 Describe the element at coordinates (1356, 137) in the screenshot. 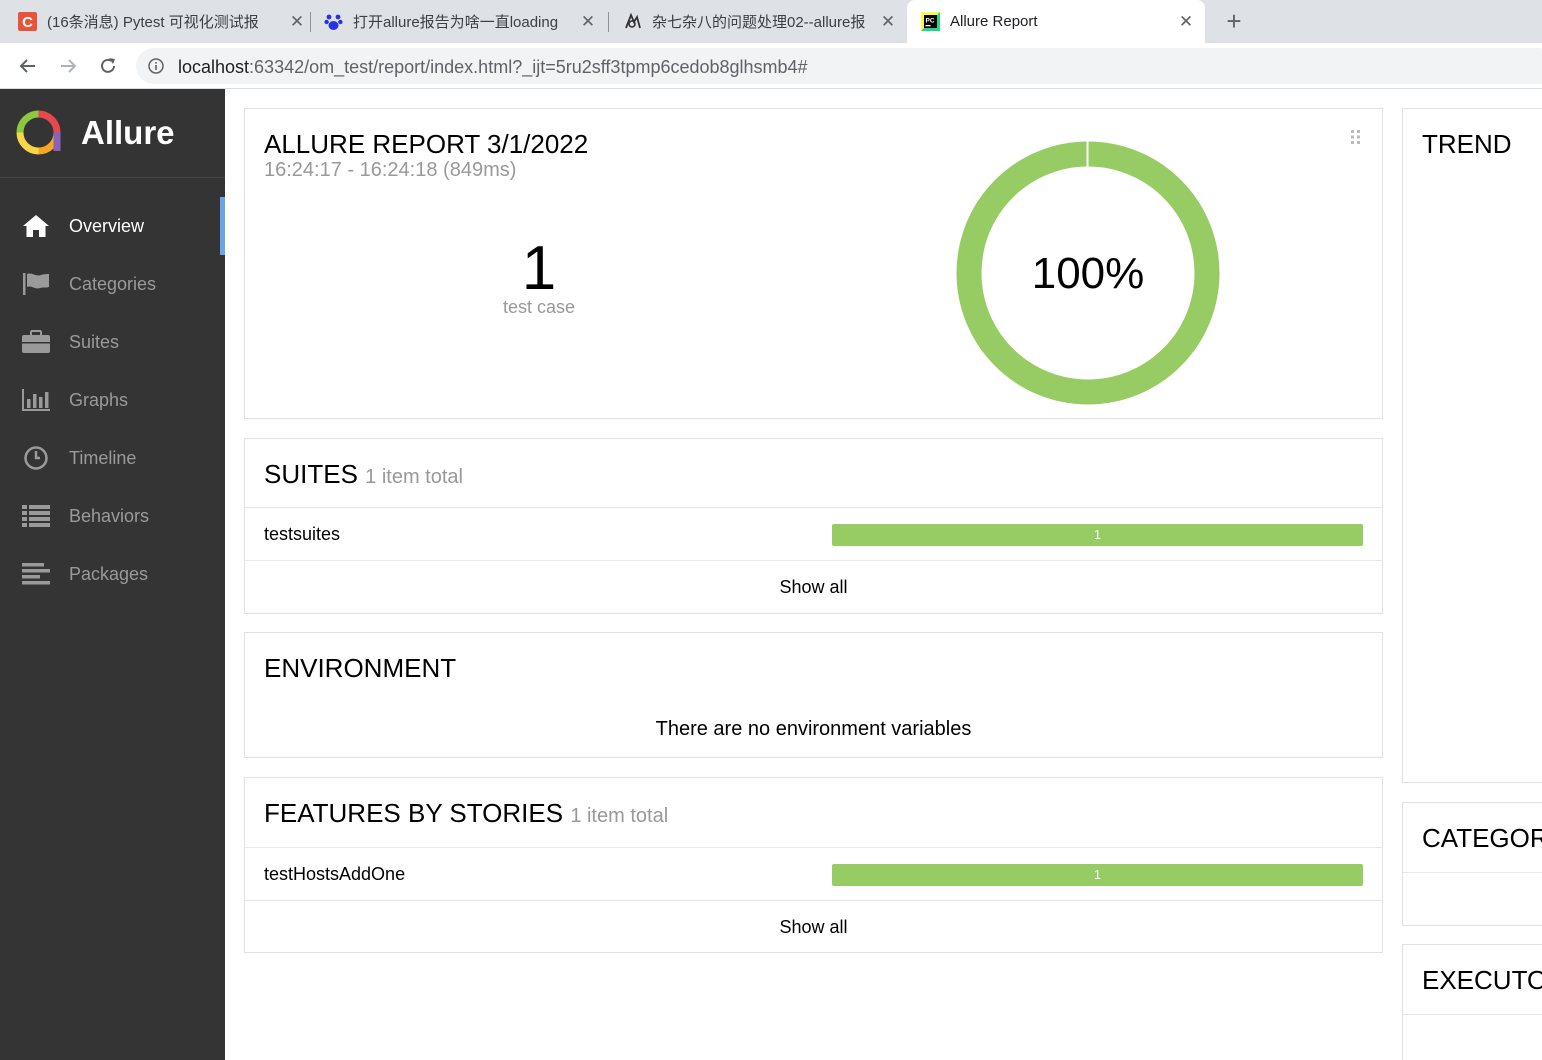

I see `drag-handle-icon` at that location.